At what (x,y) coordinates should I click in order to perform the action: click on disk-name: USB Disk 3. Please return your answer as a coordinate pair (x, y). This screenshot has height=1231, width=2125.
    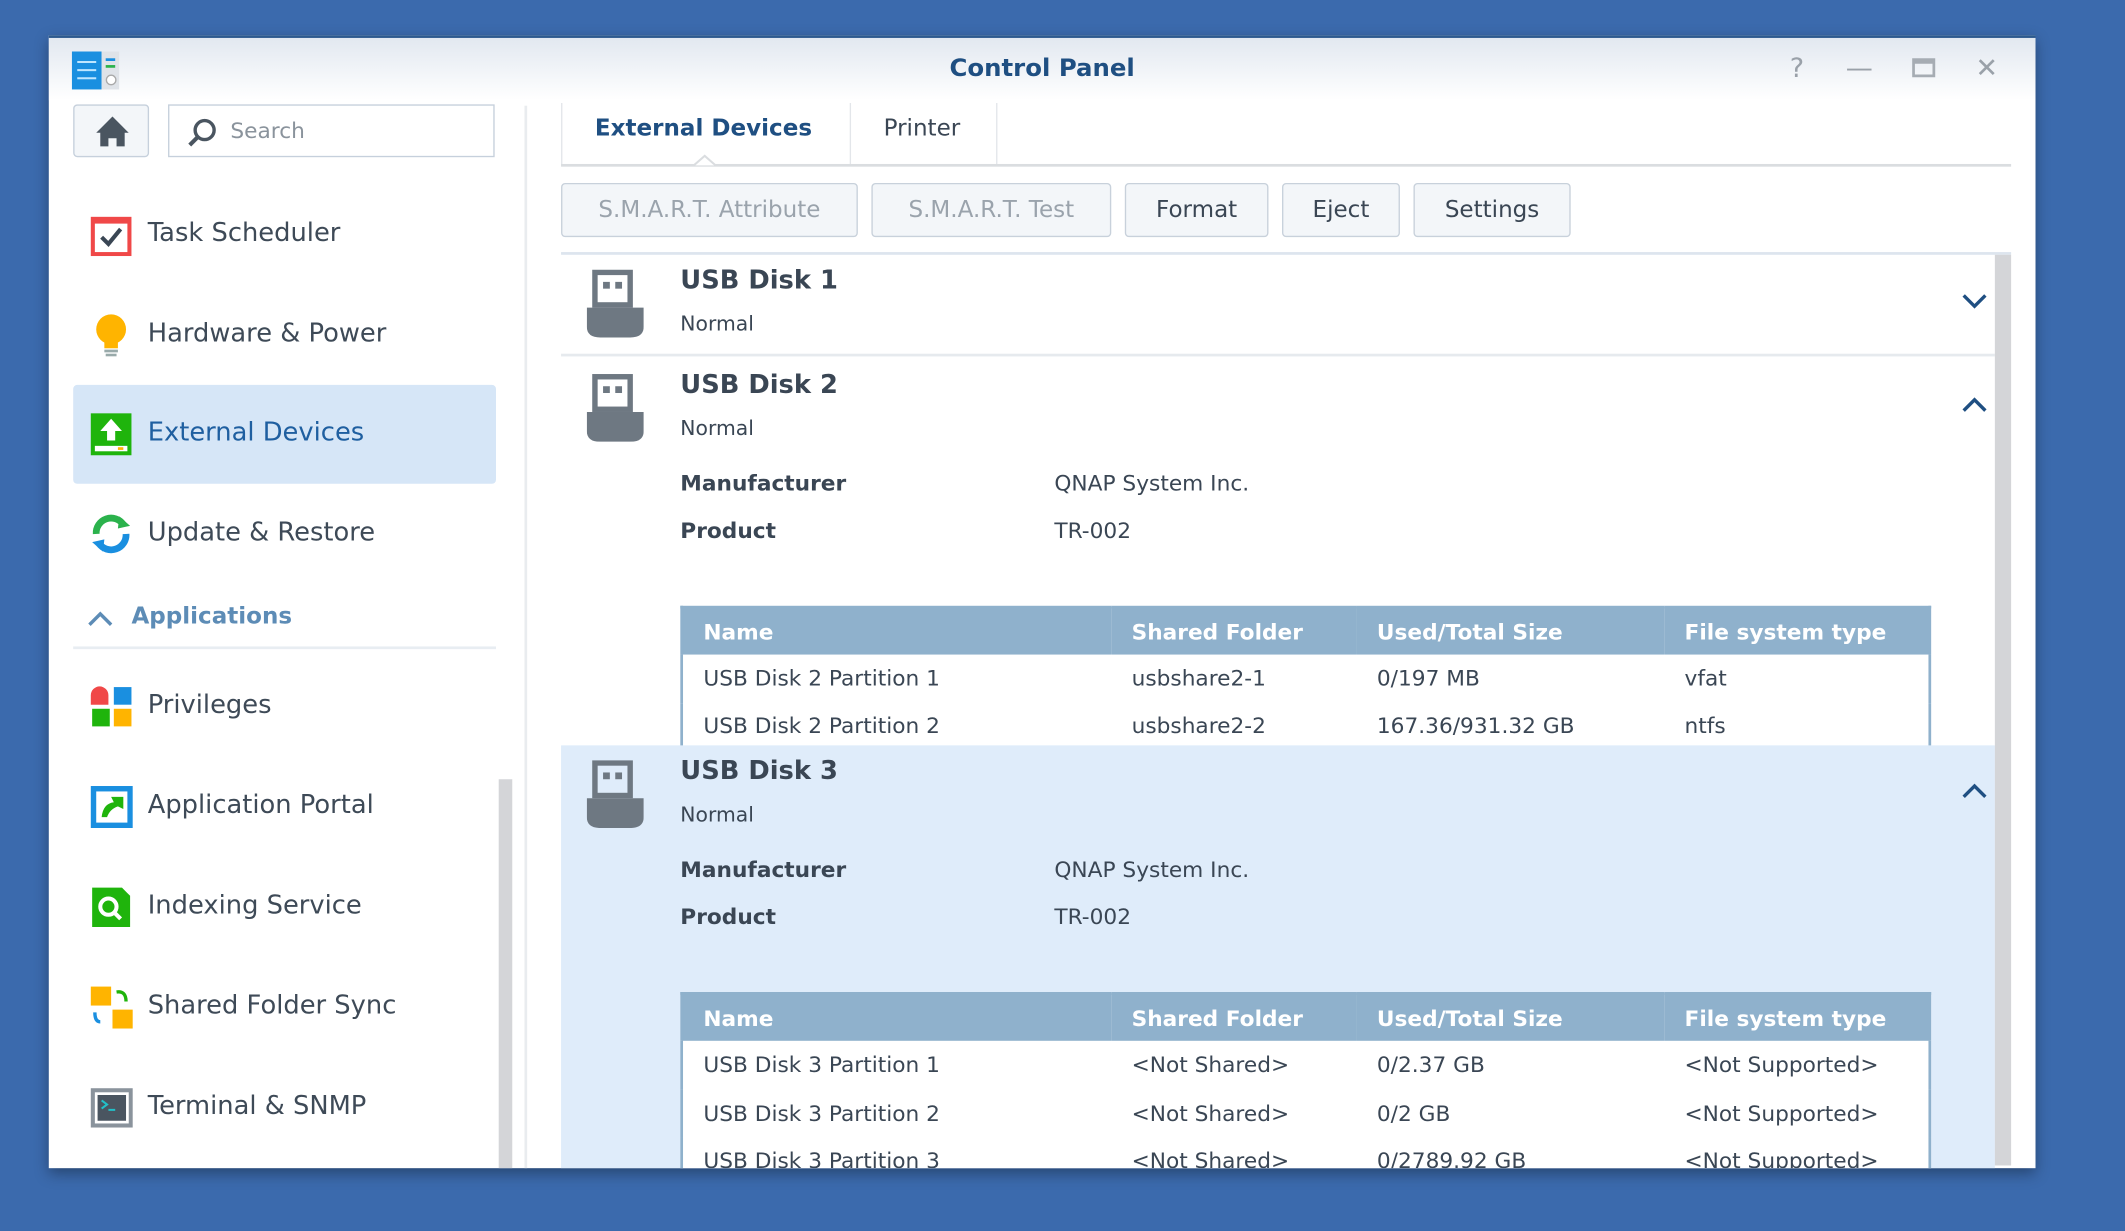
    Looking at the image, I should click on (759, 771).